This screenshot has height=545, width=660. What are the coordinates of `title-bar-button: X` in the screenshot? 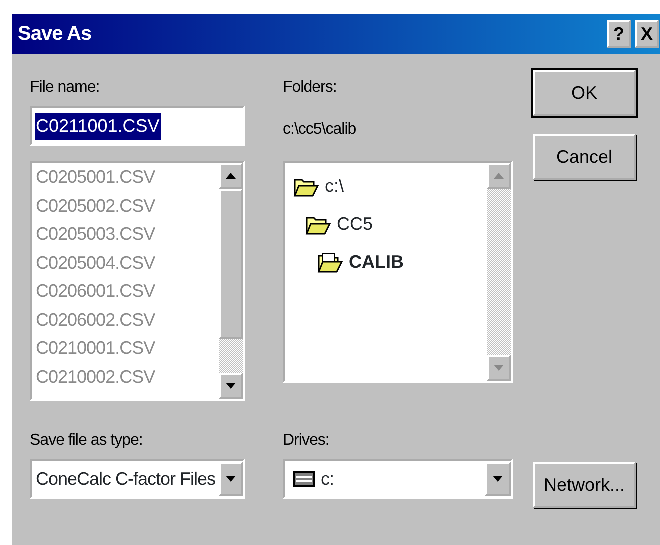 It's located at (647, 34).